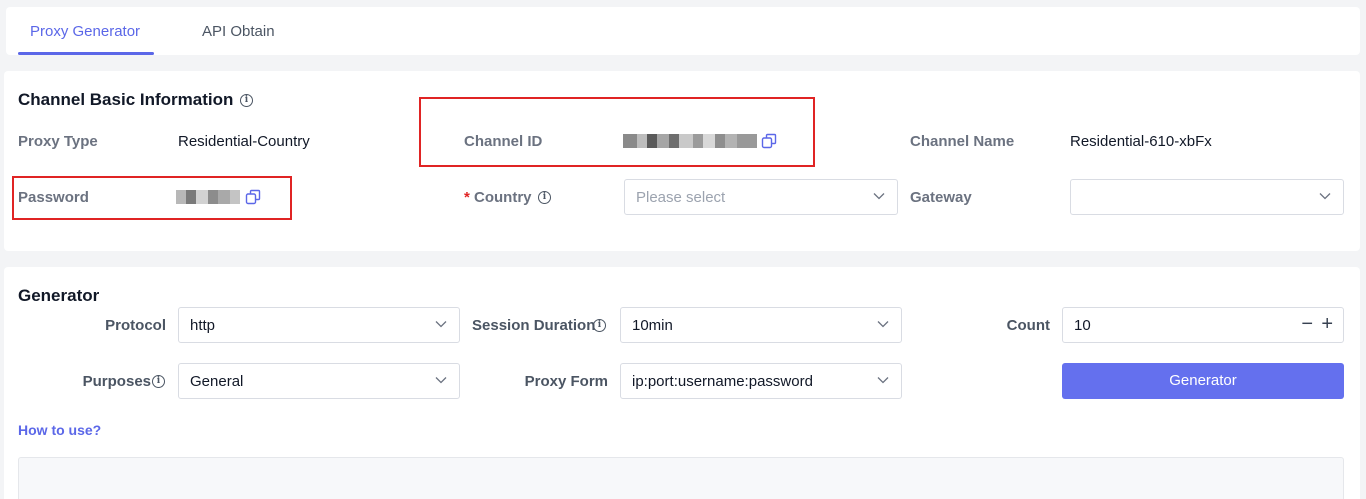 The image size is (1366, 499). I want to click on required-asterisk: *, so click(467, 197).